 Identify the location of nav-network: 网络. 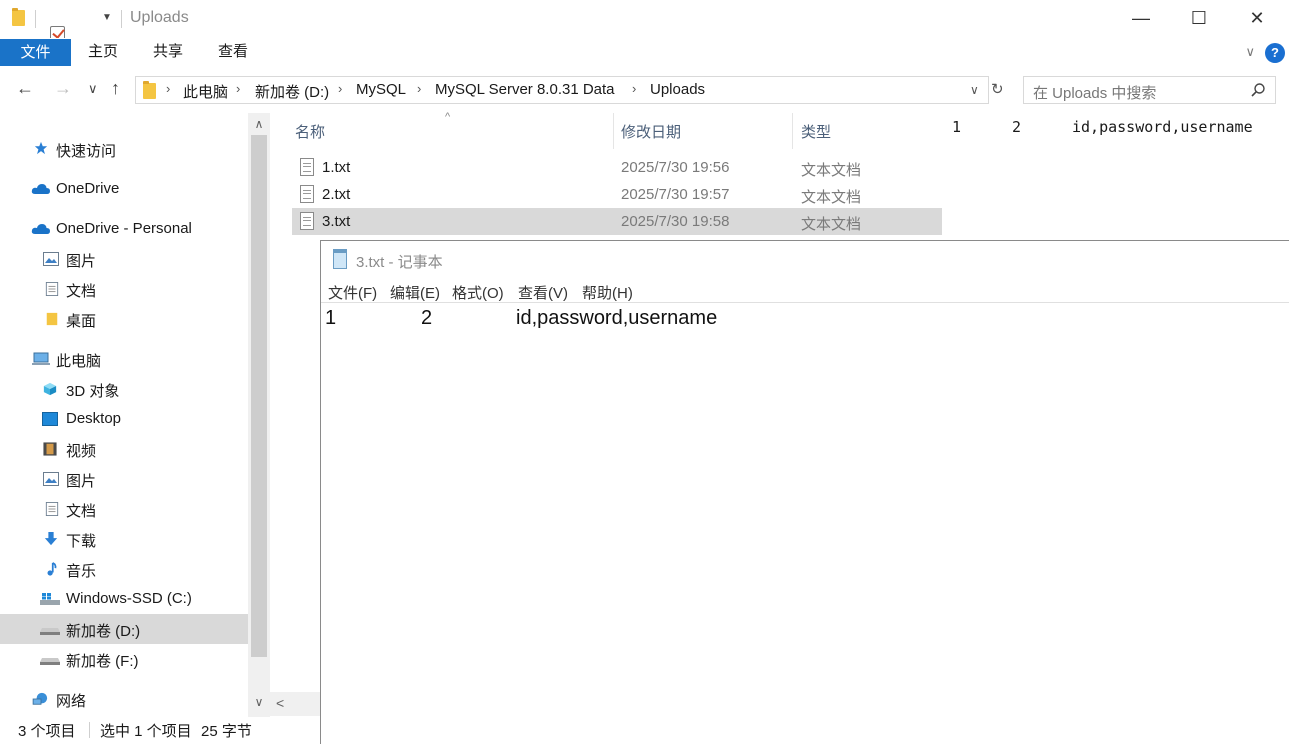
(124, 699).